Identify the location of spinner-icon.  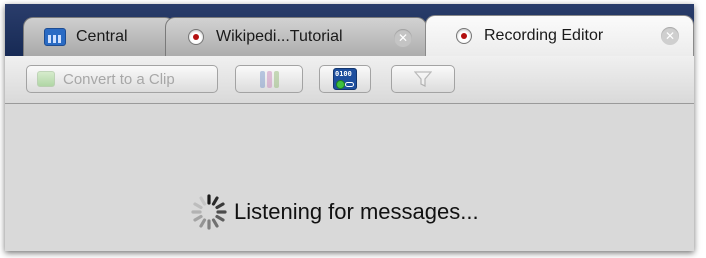
(209, 212).